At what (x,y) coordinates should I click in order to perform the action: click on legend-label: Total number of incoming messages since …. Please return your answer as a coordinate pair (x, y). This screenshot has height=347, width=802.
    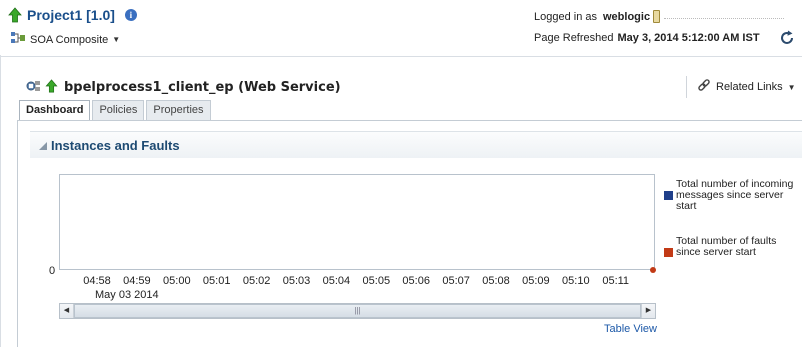
    Looking at the image, I should click on (735, 195).